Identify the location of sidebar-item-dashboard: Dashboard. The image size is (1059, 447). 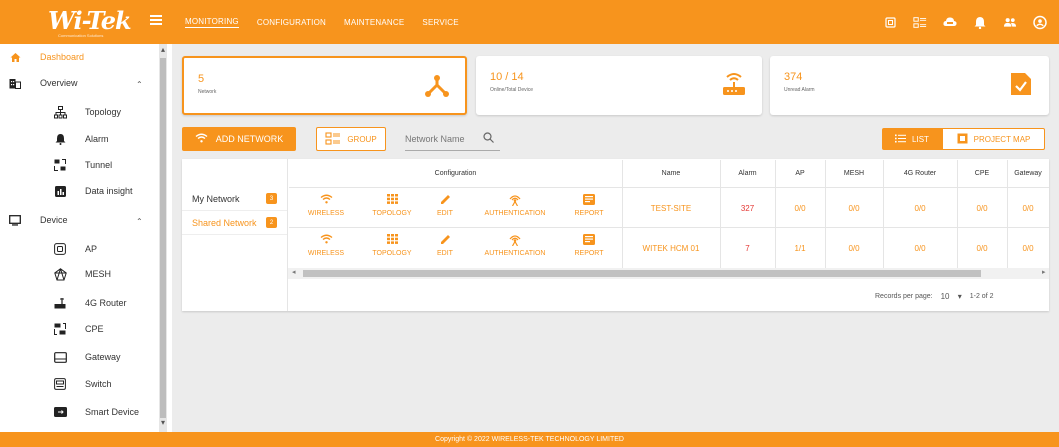
(46, 57).